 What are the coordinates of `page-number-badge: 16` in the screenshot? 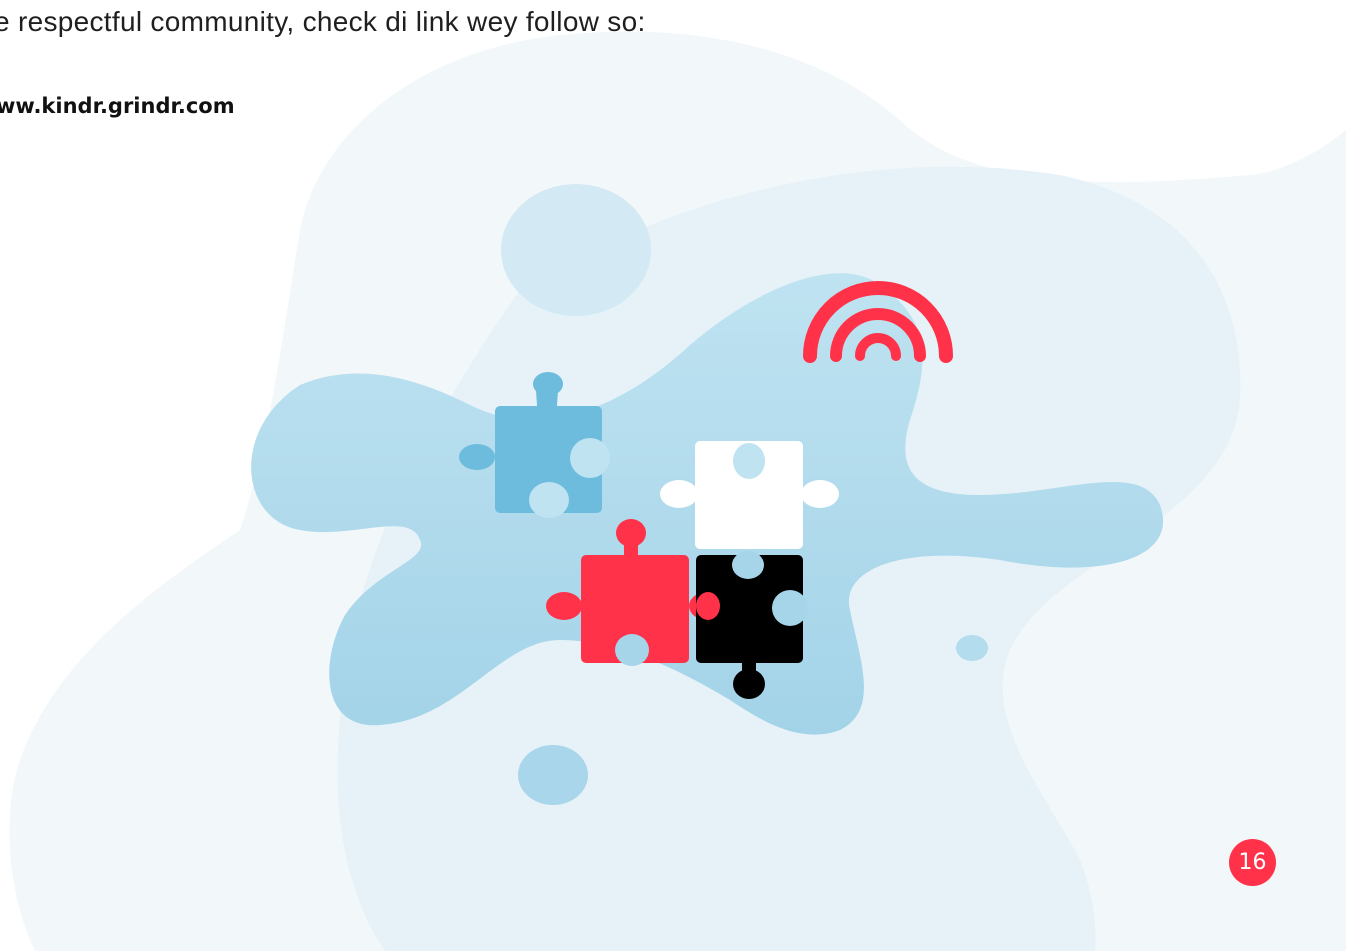 It's located at (1252, 862).